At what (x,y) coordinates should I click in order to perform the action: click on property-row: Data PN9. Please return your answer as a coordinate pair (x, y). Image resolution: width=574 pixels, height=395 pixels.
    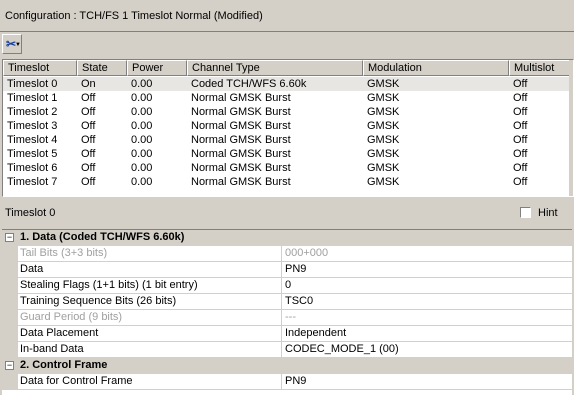
    Looking at the image, I should click on (287, 270).